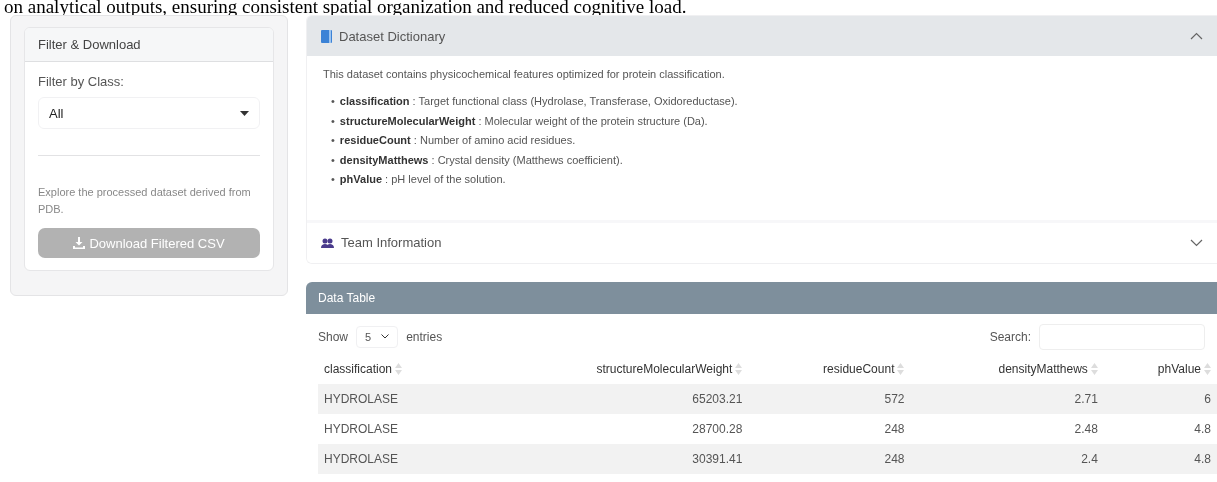  I want to click on column-header: classification, so click(396, 368).